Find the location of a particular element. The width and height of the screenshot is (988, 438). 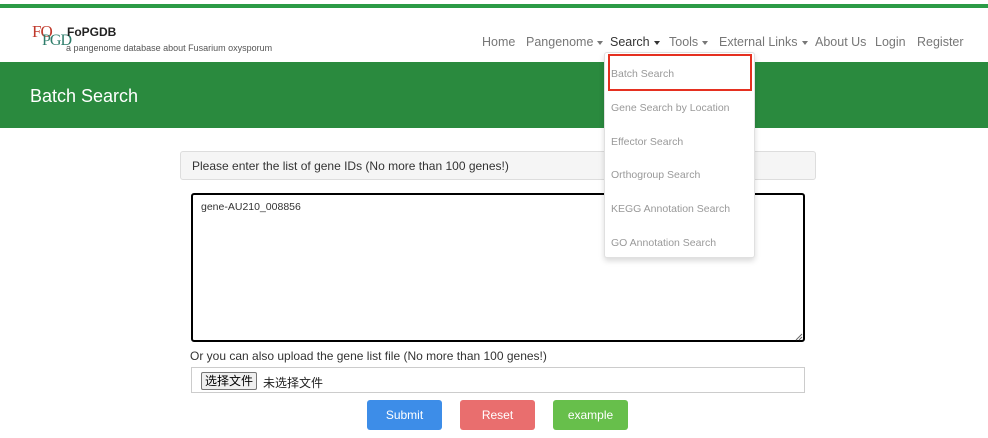

nav-search-label: Search is located at coordinates (630, 42).